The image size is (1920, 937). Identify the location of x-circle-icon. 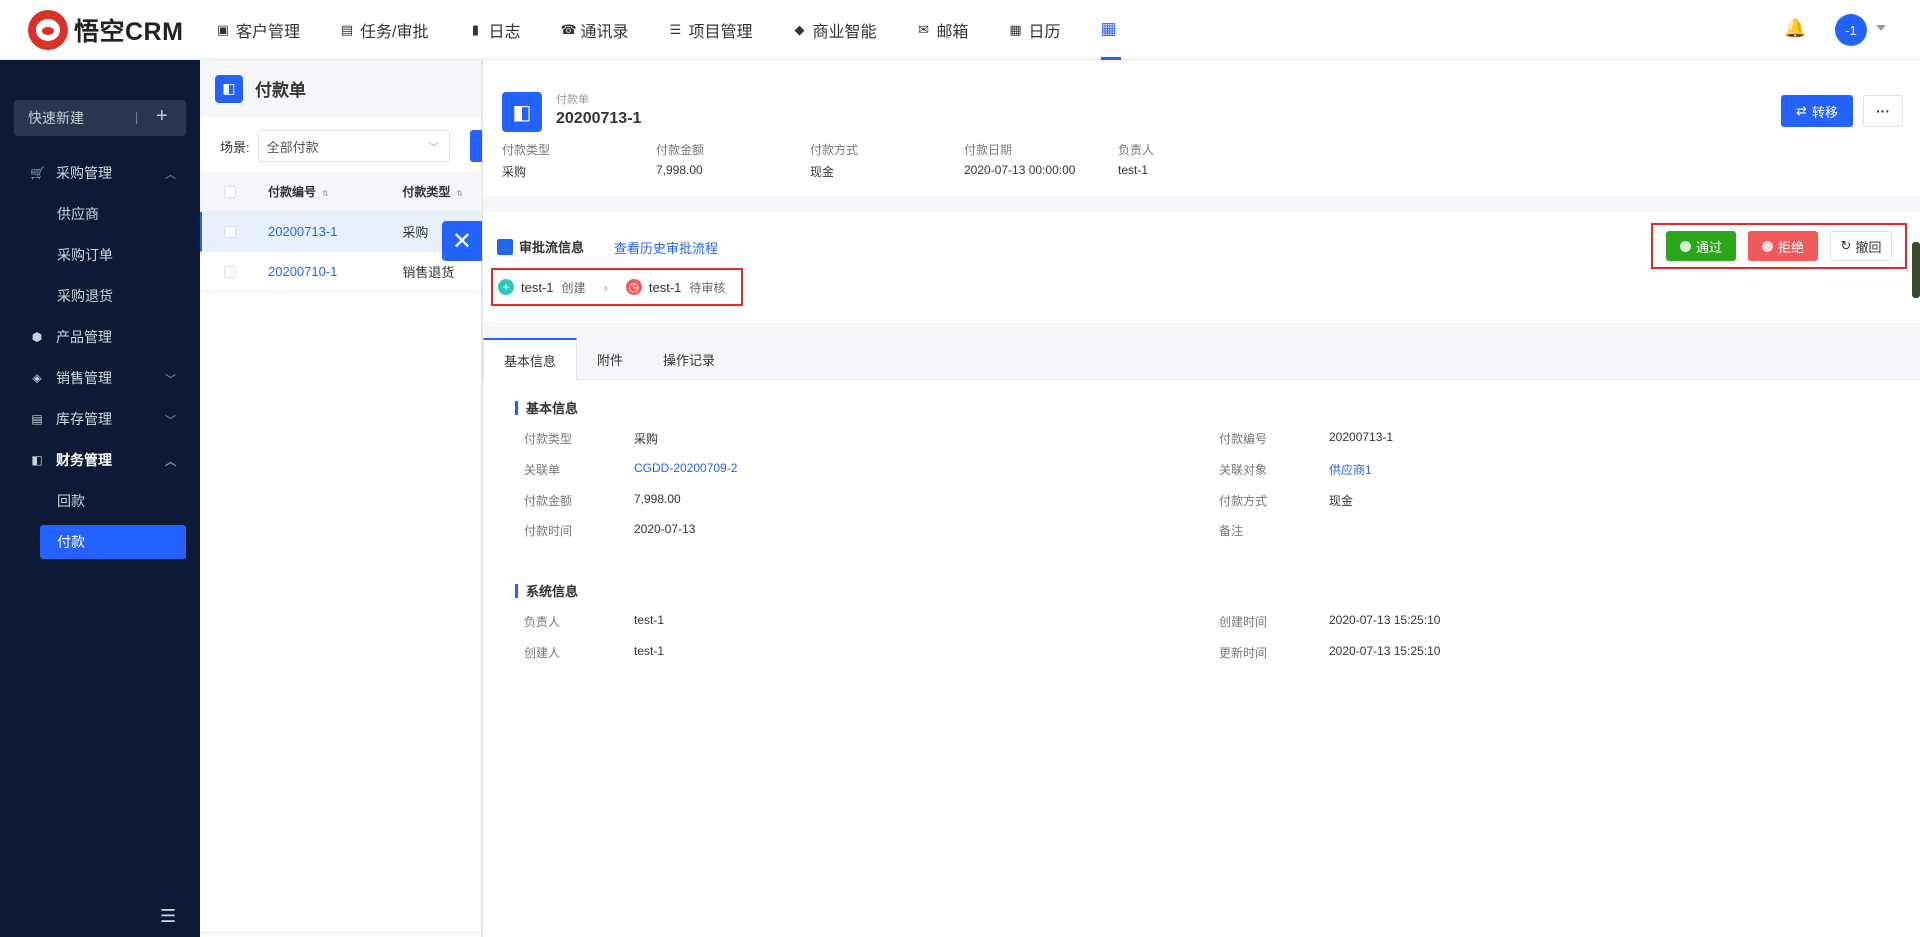
(1767, 246).